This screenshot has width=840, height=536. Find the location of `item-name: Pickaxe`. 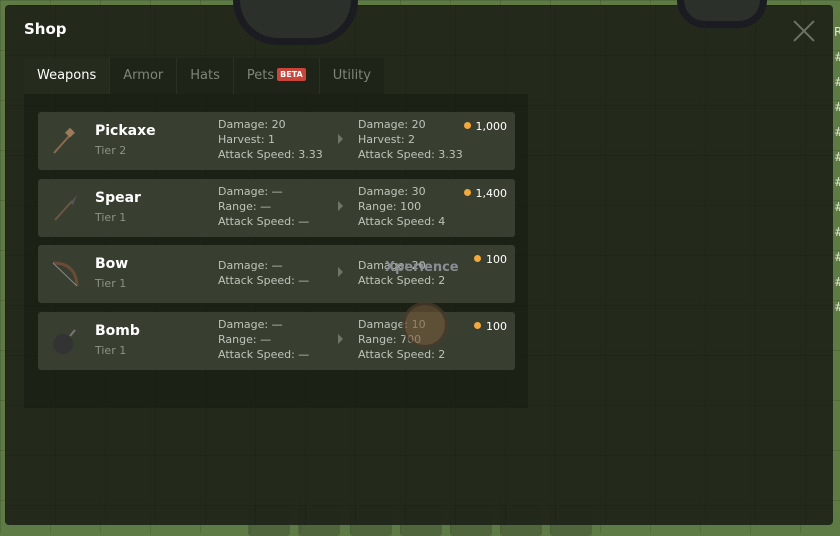

item-name: Pickaxe is located at coordinates (125, 131).